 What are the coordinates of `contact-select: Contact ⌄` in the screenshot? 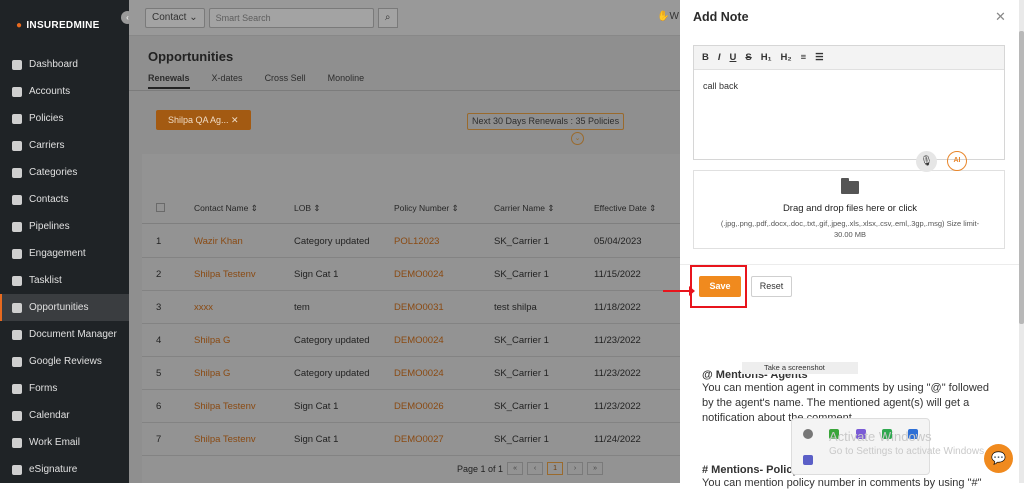 It's located at (175, 17).